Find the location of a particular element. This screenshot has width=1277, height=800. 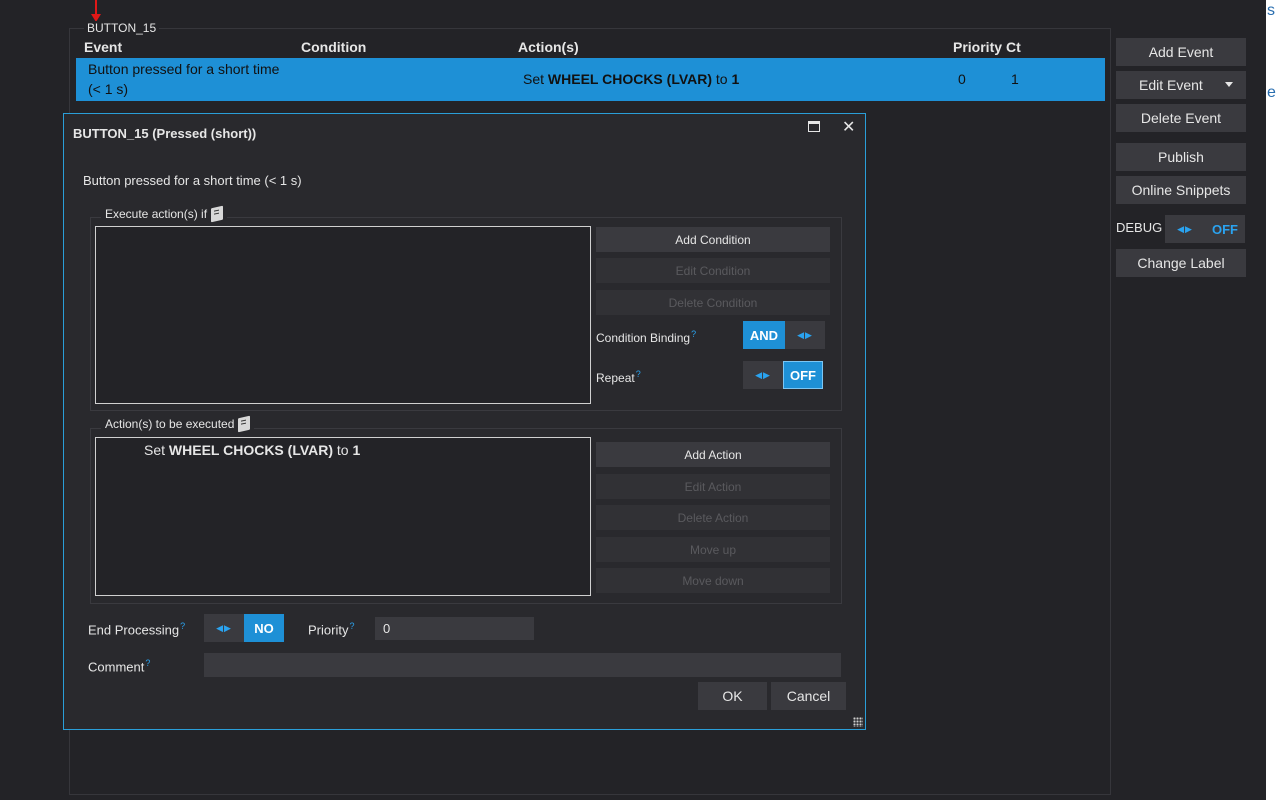

actions-legend: Action(s) to be executed is located at coordinates (178, 424).